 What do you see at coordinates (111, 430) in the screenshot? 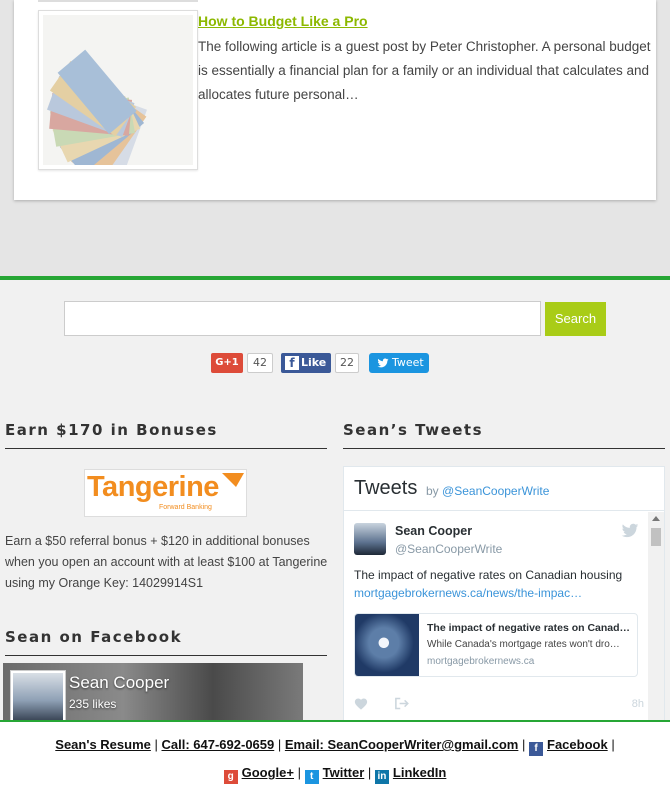
I see `bonuses-widget-title: Earn $170 in Bonuses` at bounding box center [111, 430].